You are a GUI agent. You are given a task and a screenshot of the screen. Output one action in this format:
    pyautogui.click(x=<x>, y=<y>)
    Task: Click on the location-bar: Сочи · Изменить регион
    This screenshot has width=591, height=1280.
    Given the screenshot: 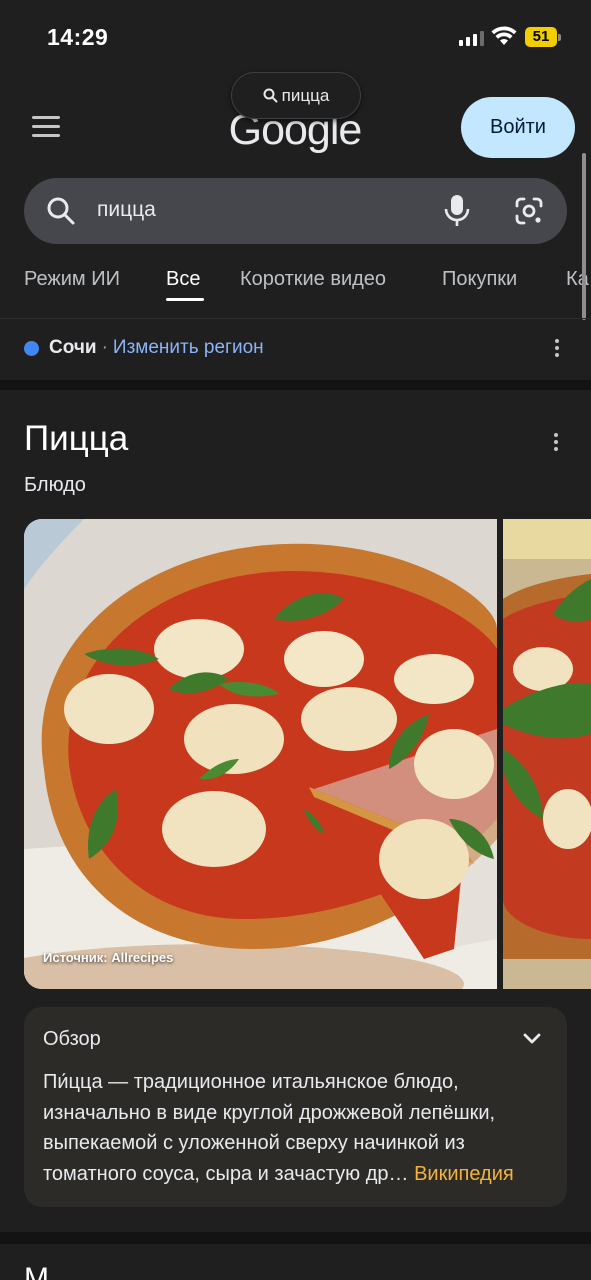 What is the action you would take?
    pyautogui.click(x=144, y=348)
    